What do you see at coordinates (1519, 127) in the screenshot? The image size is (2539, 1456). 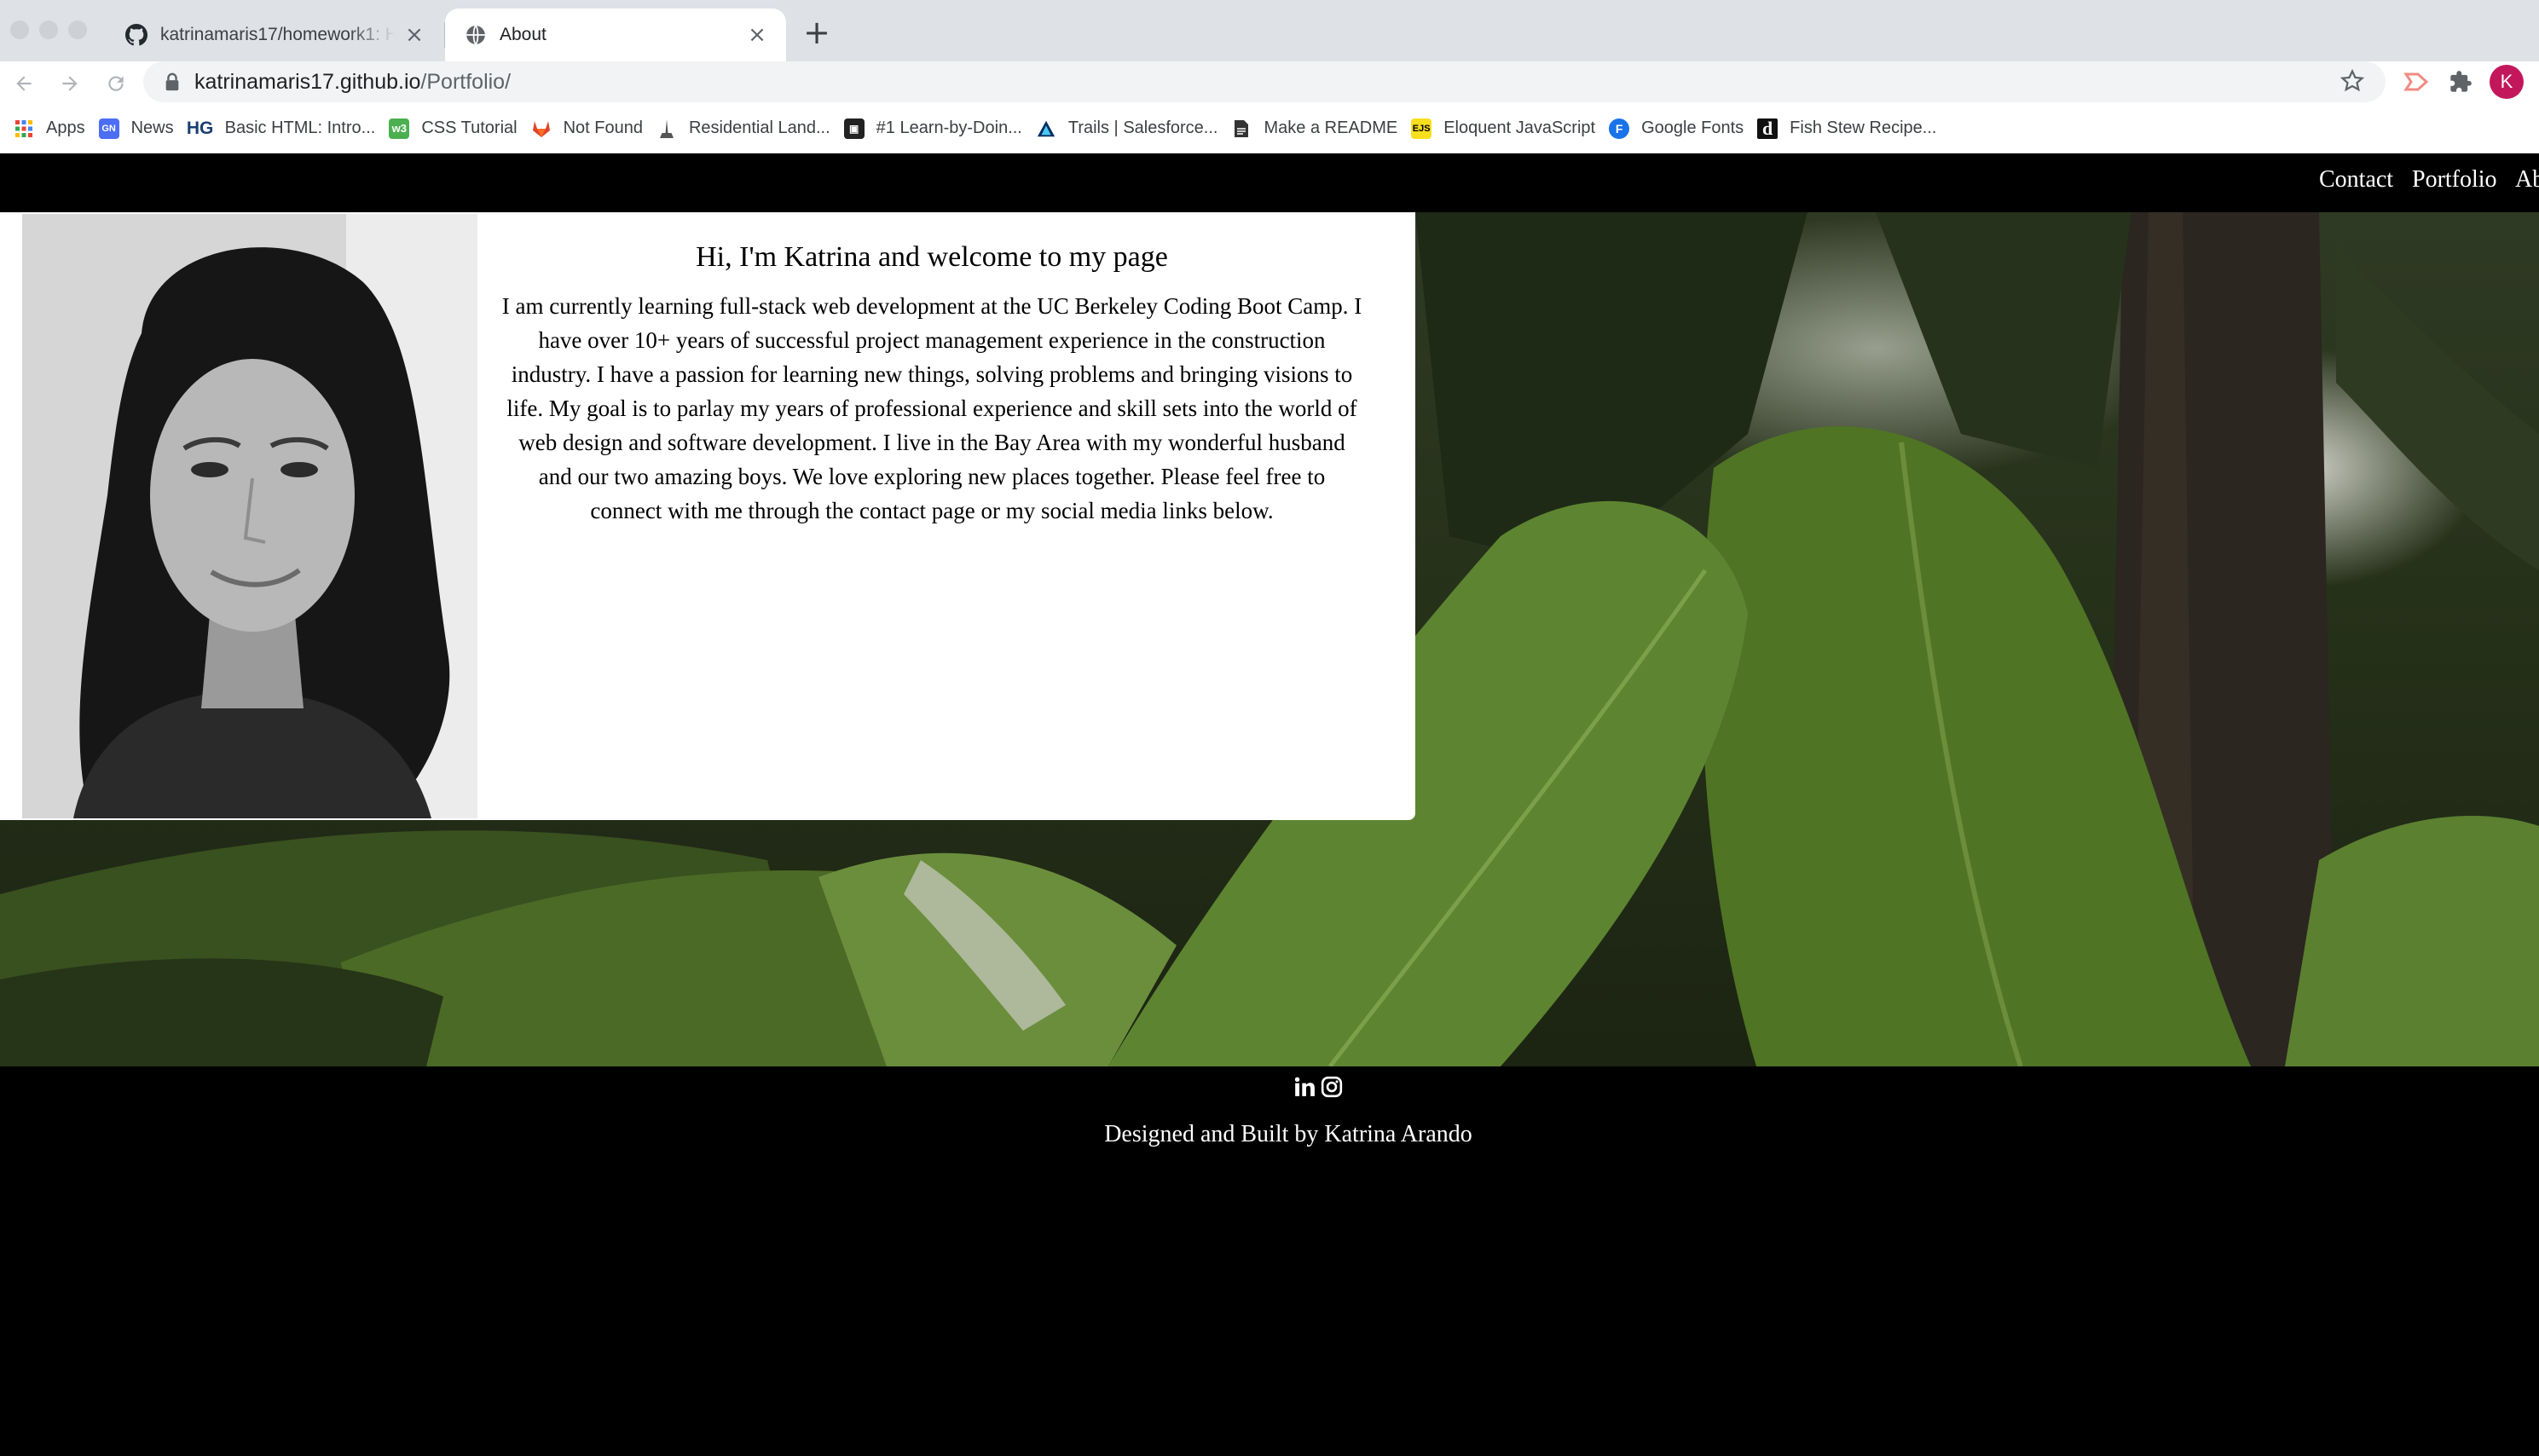 I see `bookmark-label: Eloquent JavaScript` at bounding box center [1519, 127].